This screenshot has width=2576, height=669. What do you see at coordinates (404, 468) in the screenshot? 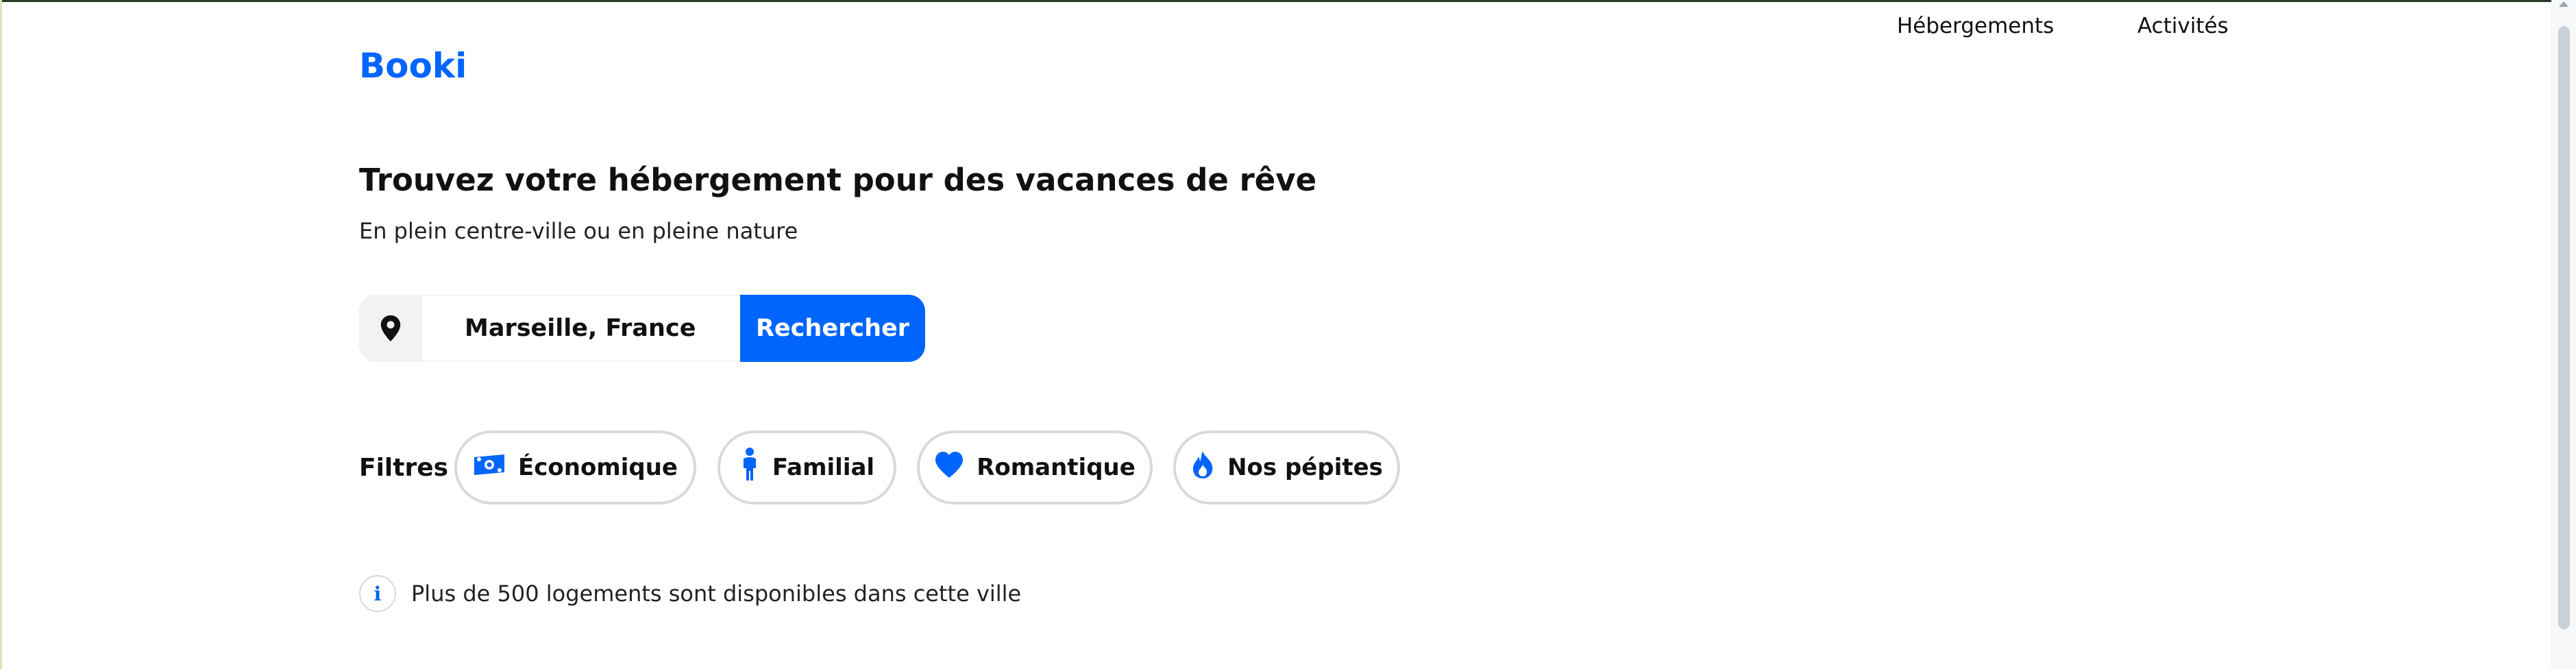
I see `filters-label: Filtres` at bounding box center [404, 468].